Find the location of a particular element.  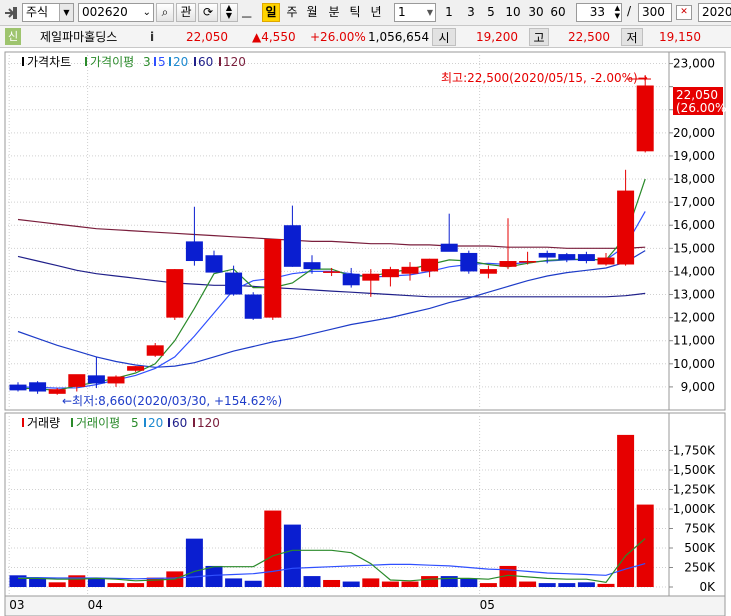

price-legend: 가격차트 가격이평 3 5 20 60 120 is located at coordinates (134, 62).